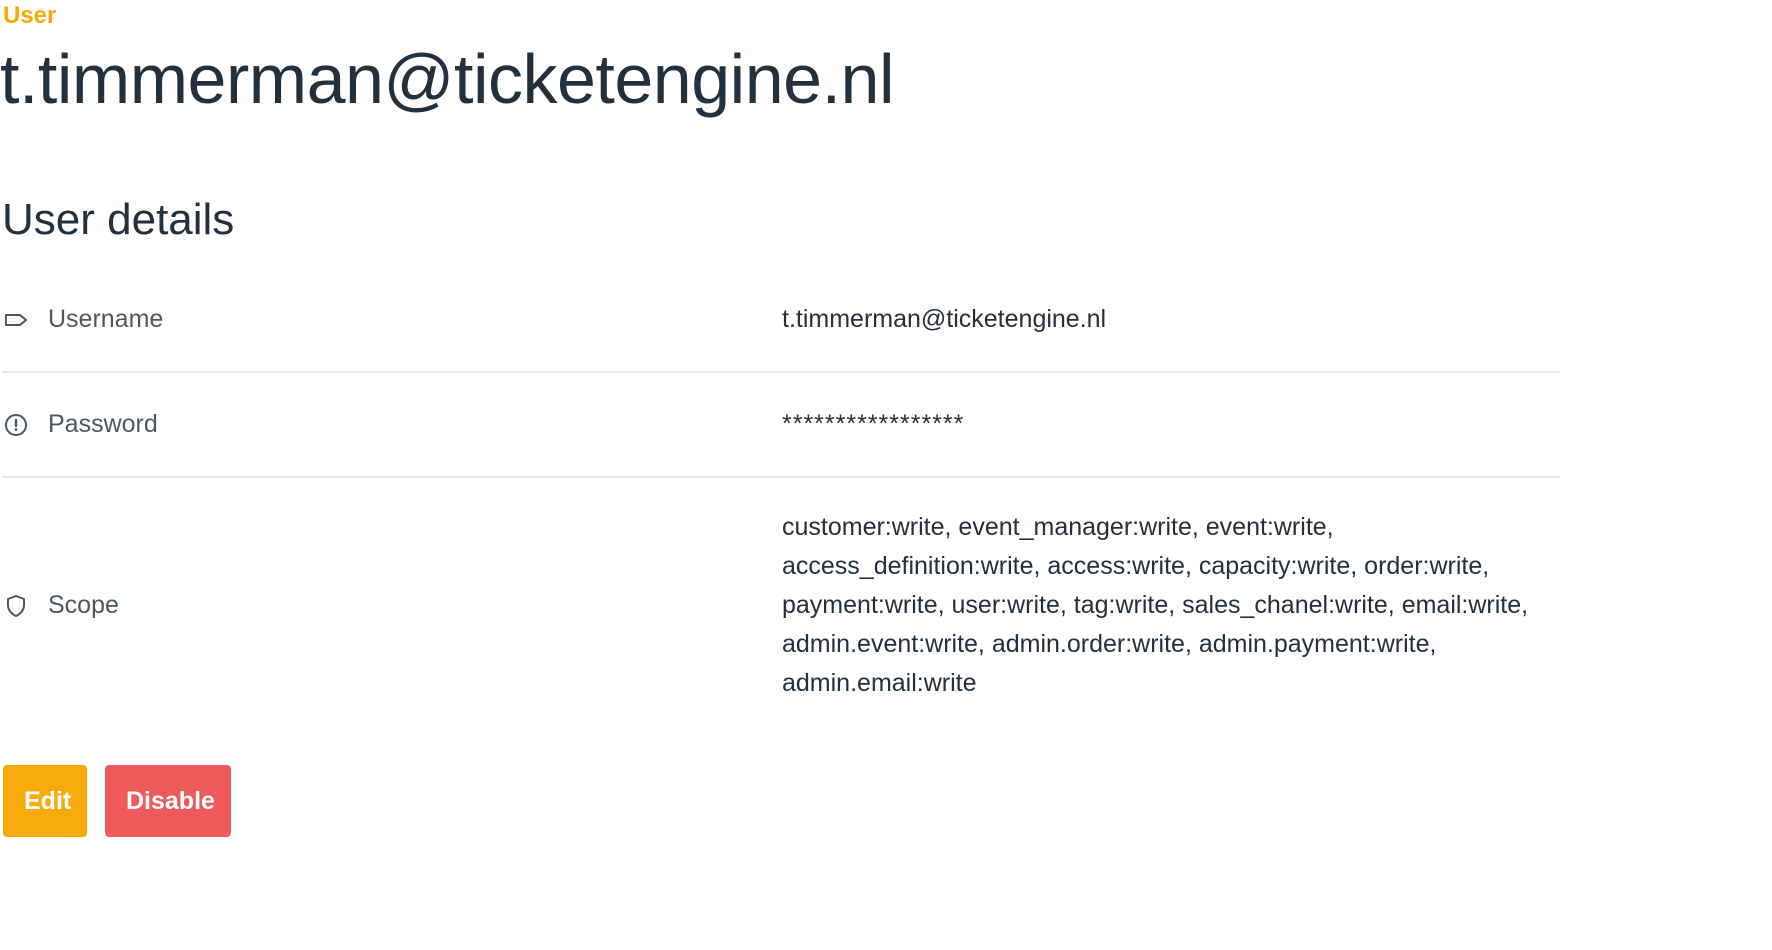 The height and width of the screenshot is (950, 1772). Describe the element at coordinates (118, 219) in the screenshot. I see `user-details-heading: User details` at that location.